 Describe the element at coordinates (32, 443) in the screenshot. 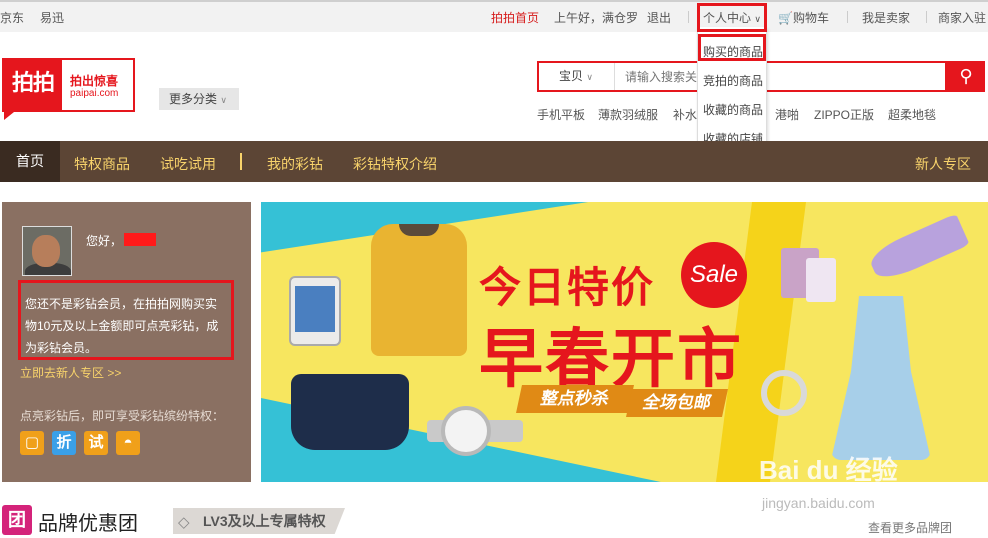

I see `coupon-icon: ▢` at that location.